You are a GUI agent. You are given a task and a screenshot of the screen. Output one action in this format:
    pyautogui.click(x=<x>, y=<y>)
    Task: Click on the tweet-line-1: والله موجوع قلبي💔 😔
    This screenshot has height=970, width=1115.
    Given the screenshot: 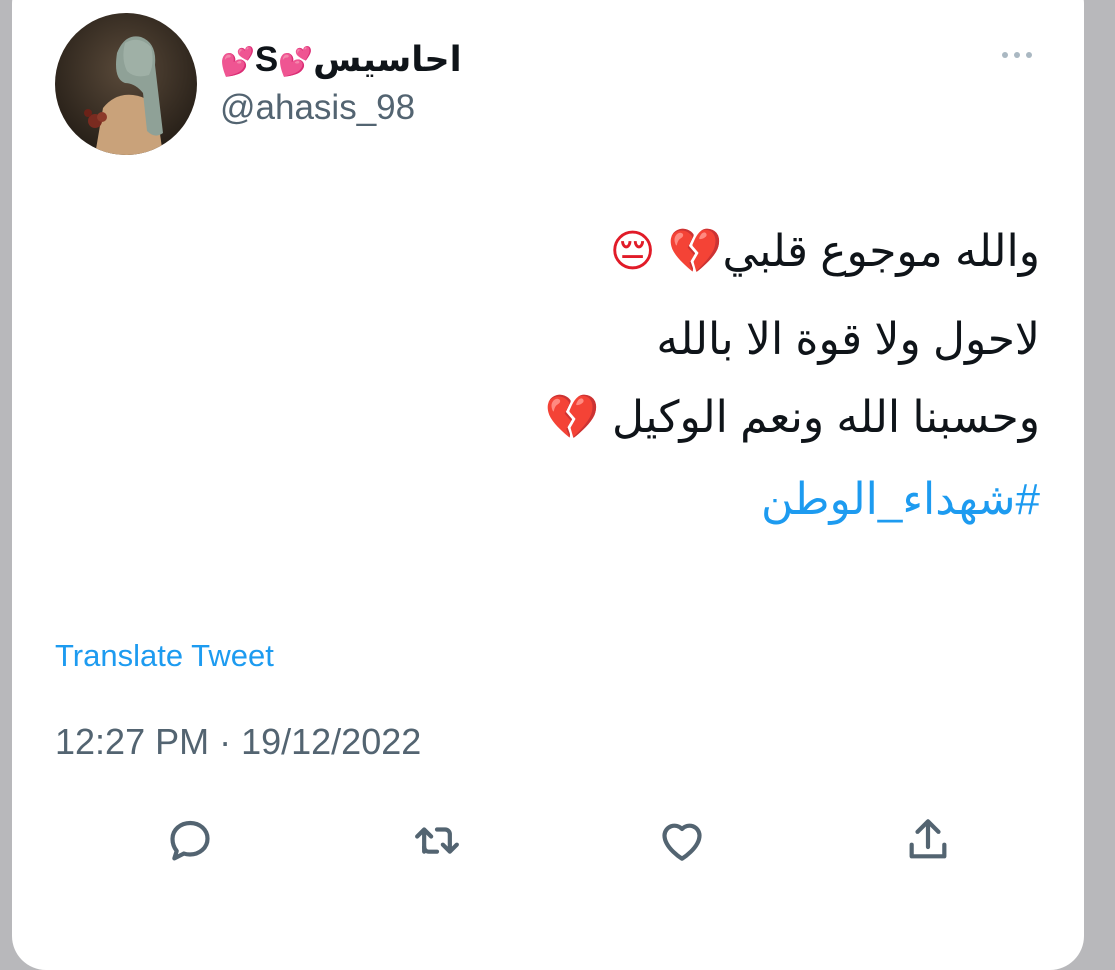 What is the action you would take?
    pyautogui.click(x=560, y=252)
    